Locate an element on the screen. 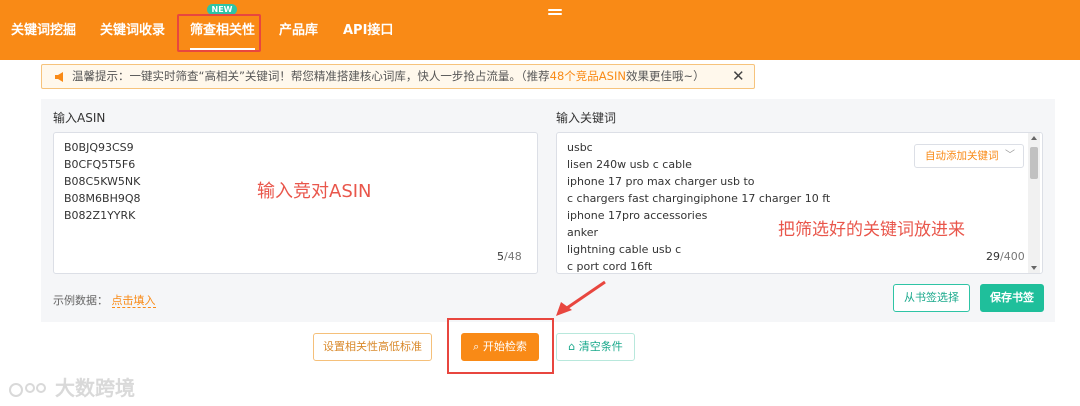 The image size is (1080, 406). nav-keyword-index: 关键词收录 is located at coordinates (132, 31).